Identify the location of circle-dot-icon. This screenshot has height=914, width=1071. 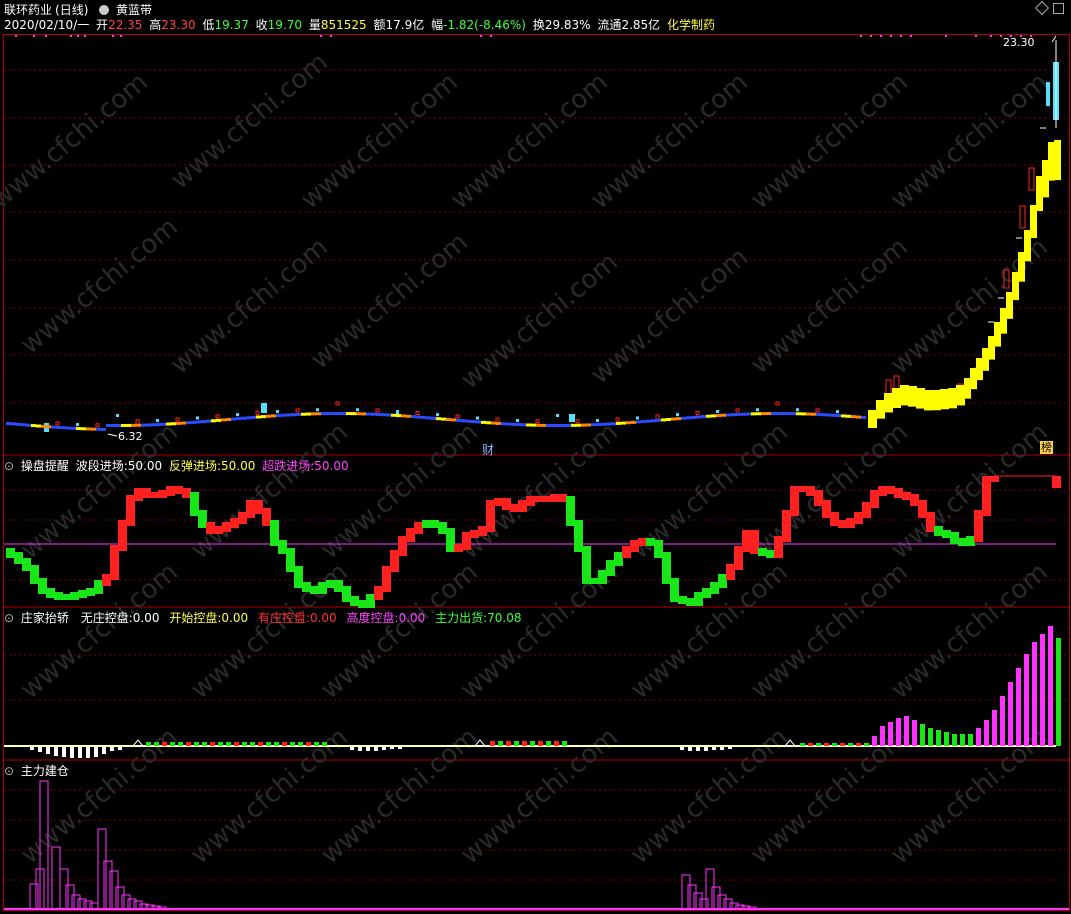
(104, 10).